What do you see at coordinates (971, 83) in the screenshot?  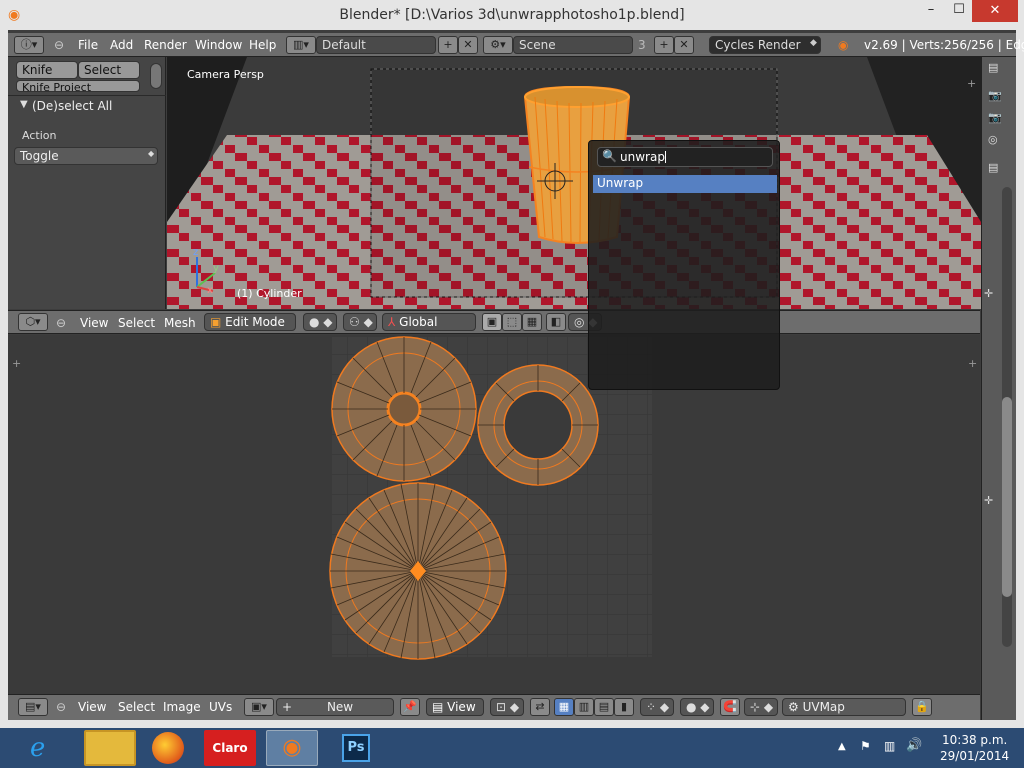 I see `viewport-corner-plus-icon: +` at bounding box center [971, 83].